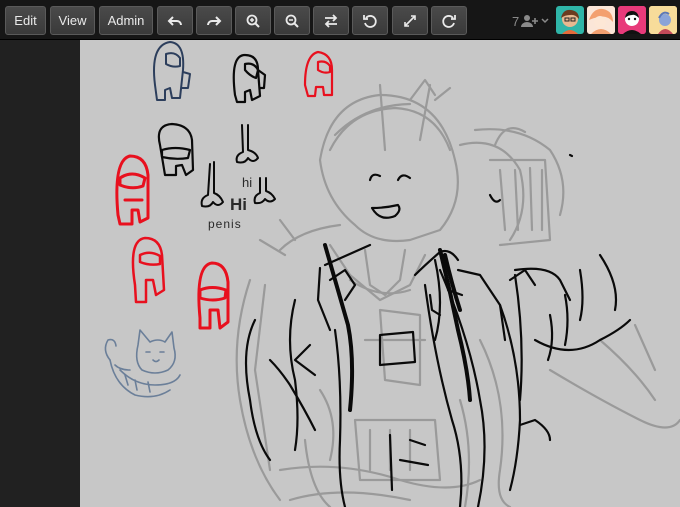 This screenshot has width=680, height=507. I want to click on rotate-left-button, so click(370, 20).